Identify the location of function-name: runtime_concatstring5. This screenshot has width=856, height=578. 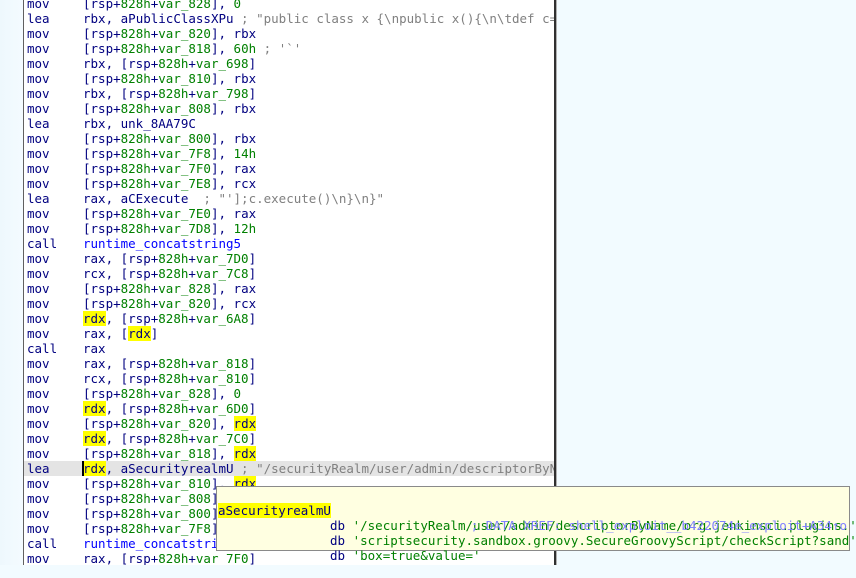
(162, 243).